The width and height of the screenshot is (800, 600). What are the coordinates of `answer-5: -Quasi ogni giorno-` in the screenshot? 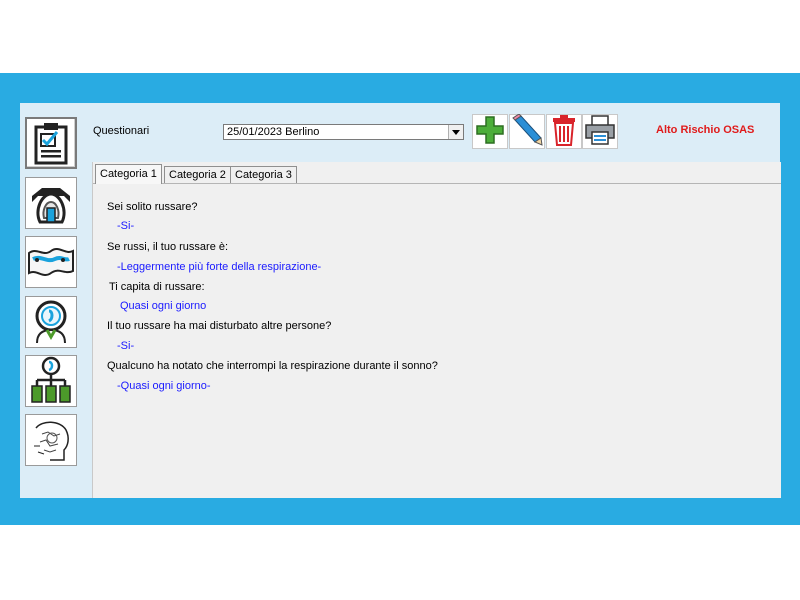 It's located at (164, 386).